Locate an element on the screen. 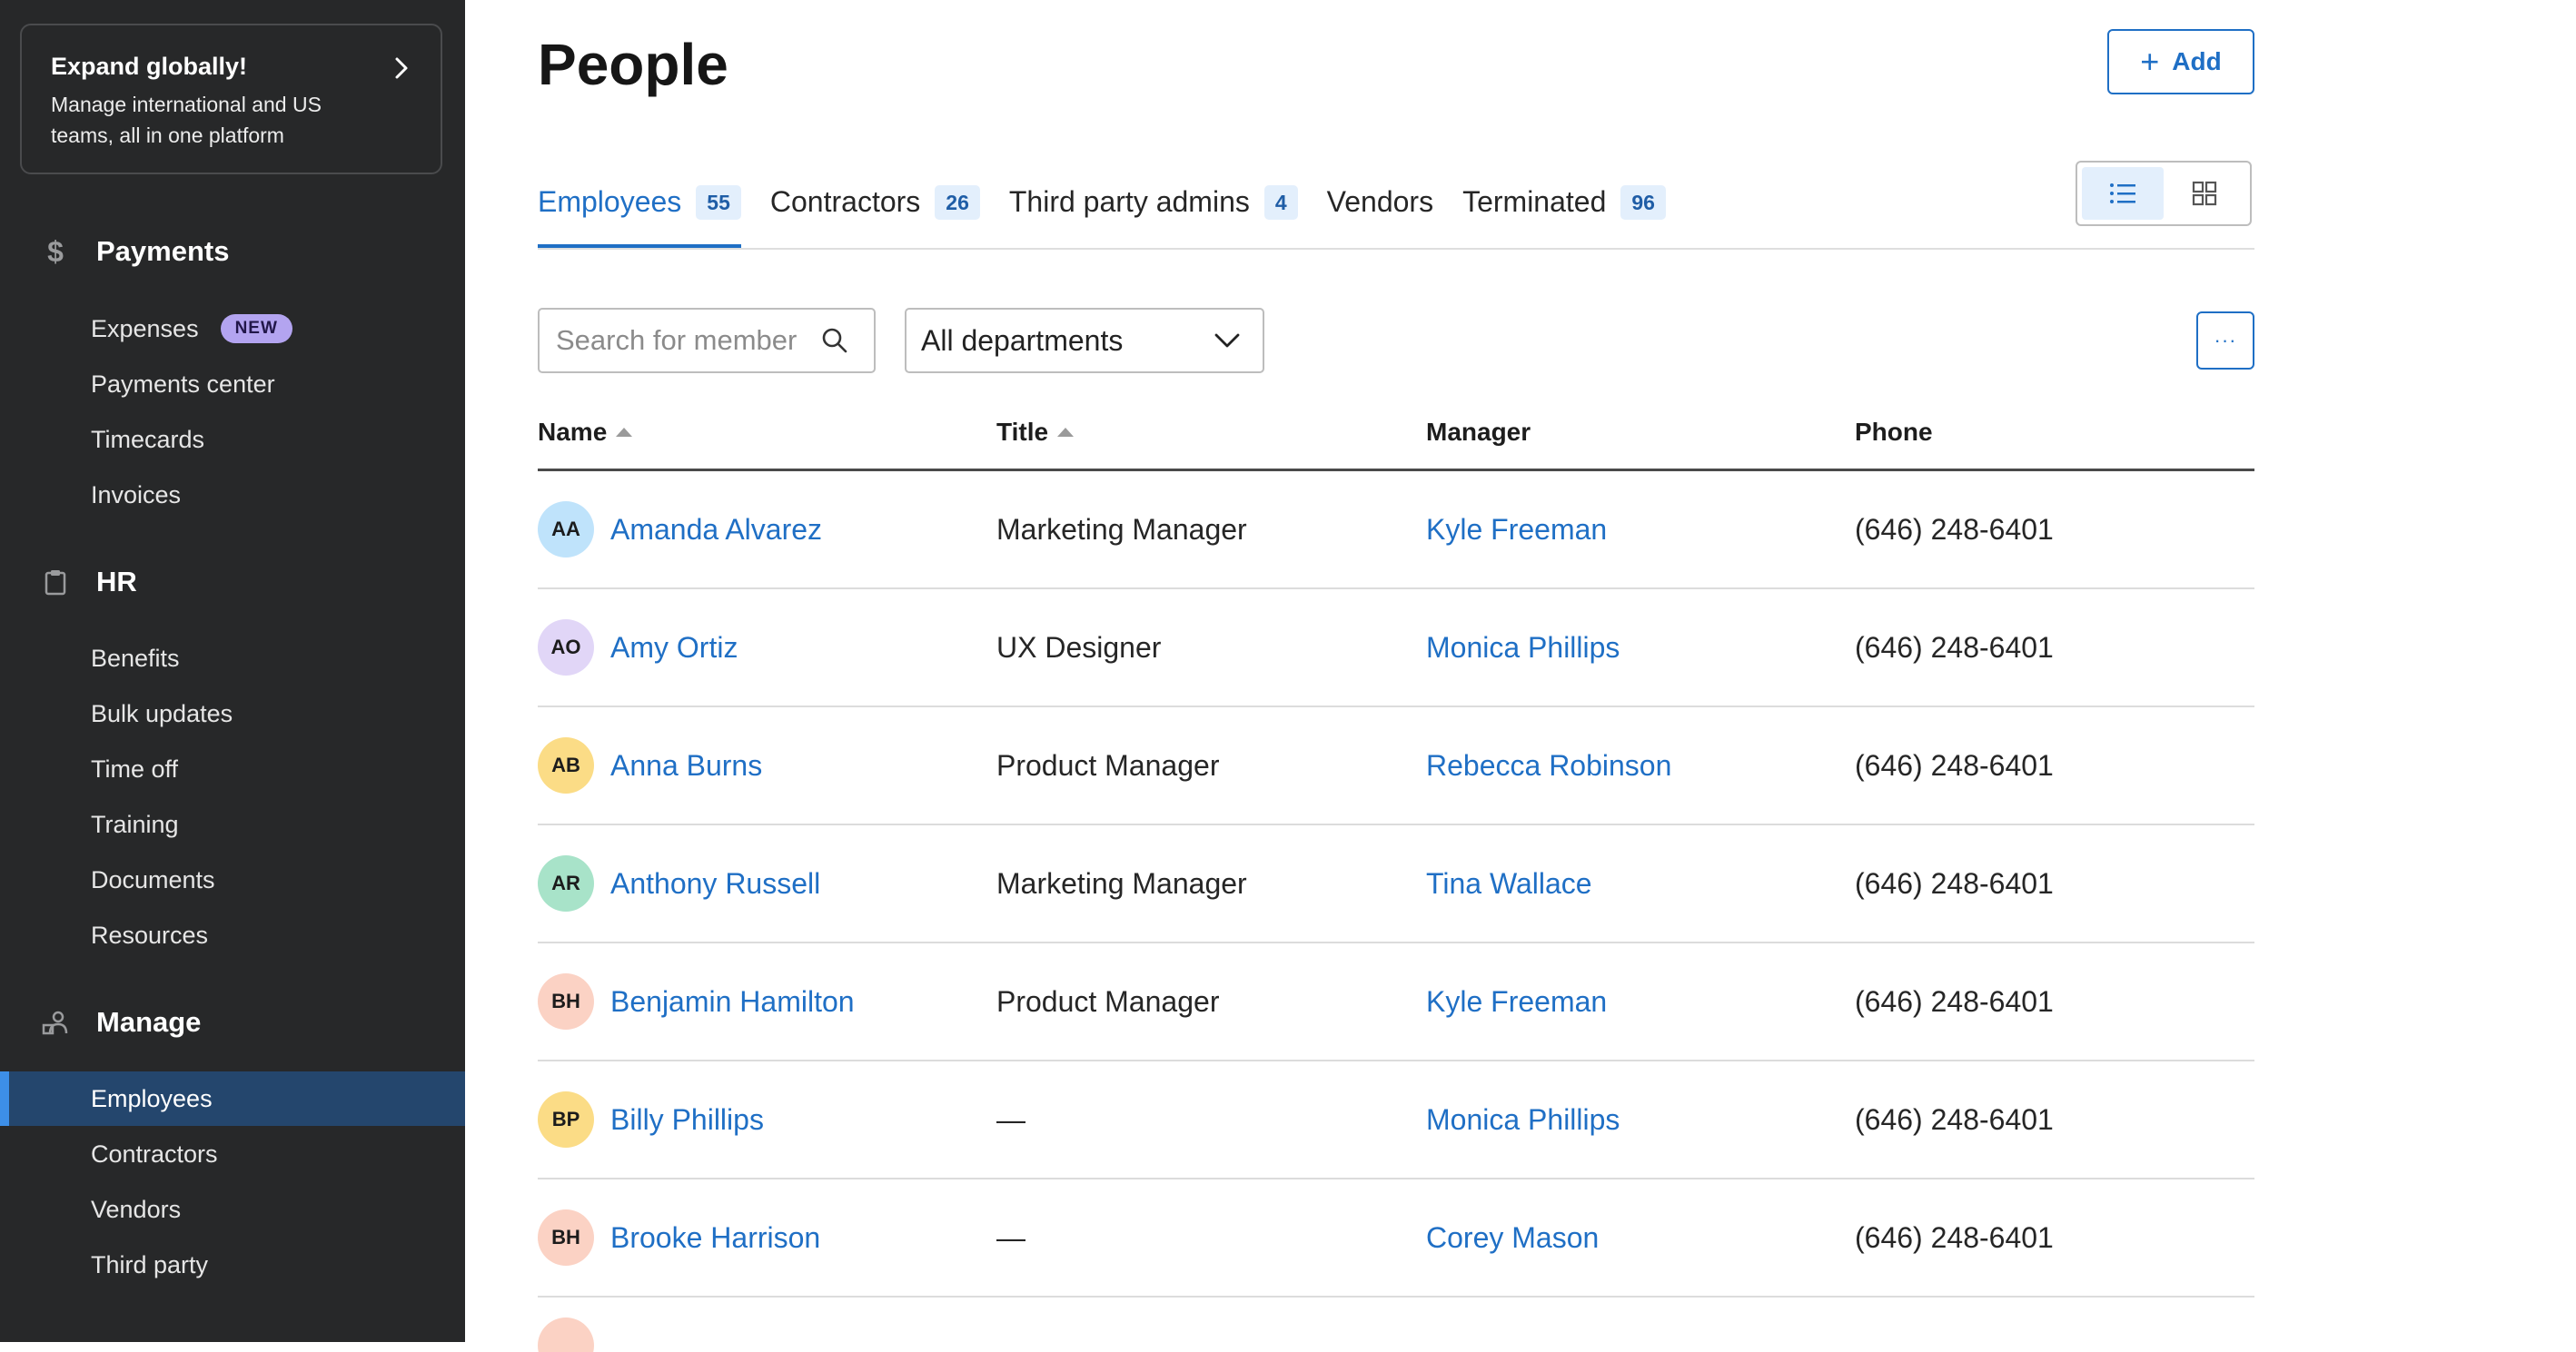 The image size is (2576, 1352). tab-label: Employees is located at coordinates (610, 202).